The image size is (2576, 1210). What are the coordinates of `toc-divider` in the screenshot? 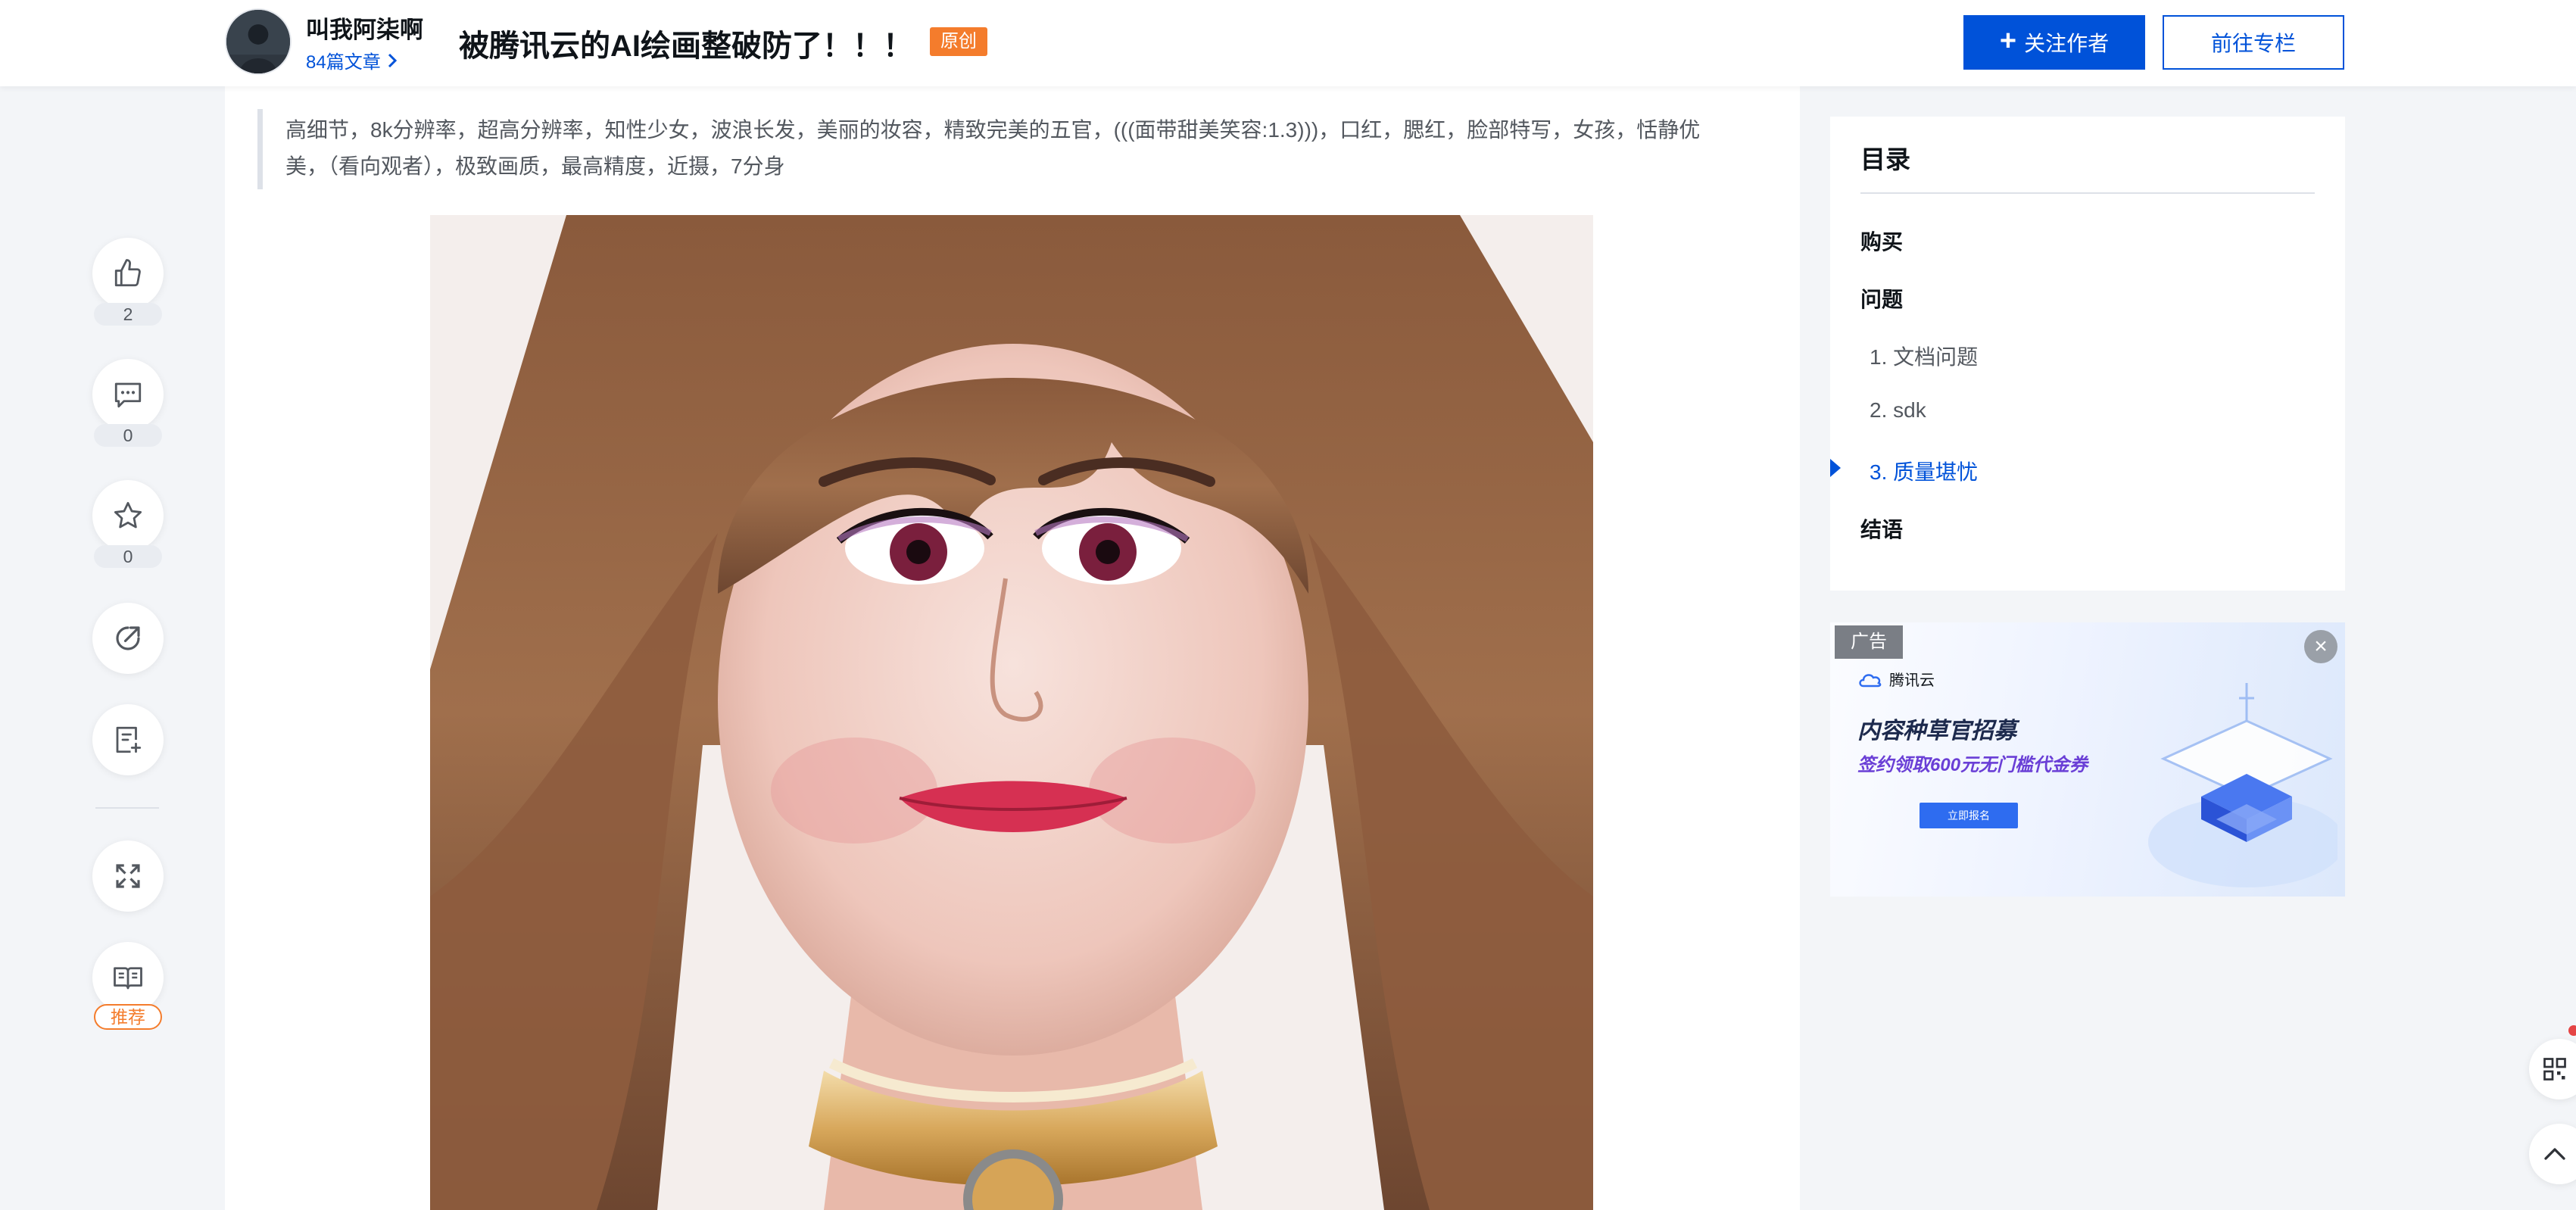 It's located at (2087, 193).